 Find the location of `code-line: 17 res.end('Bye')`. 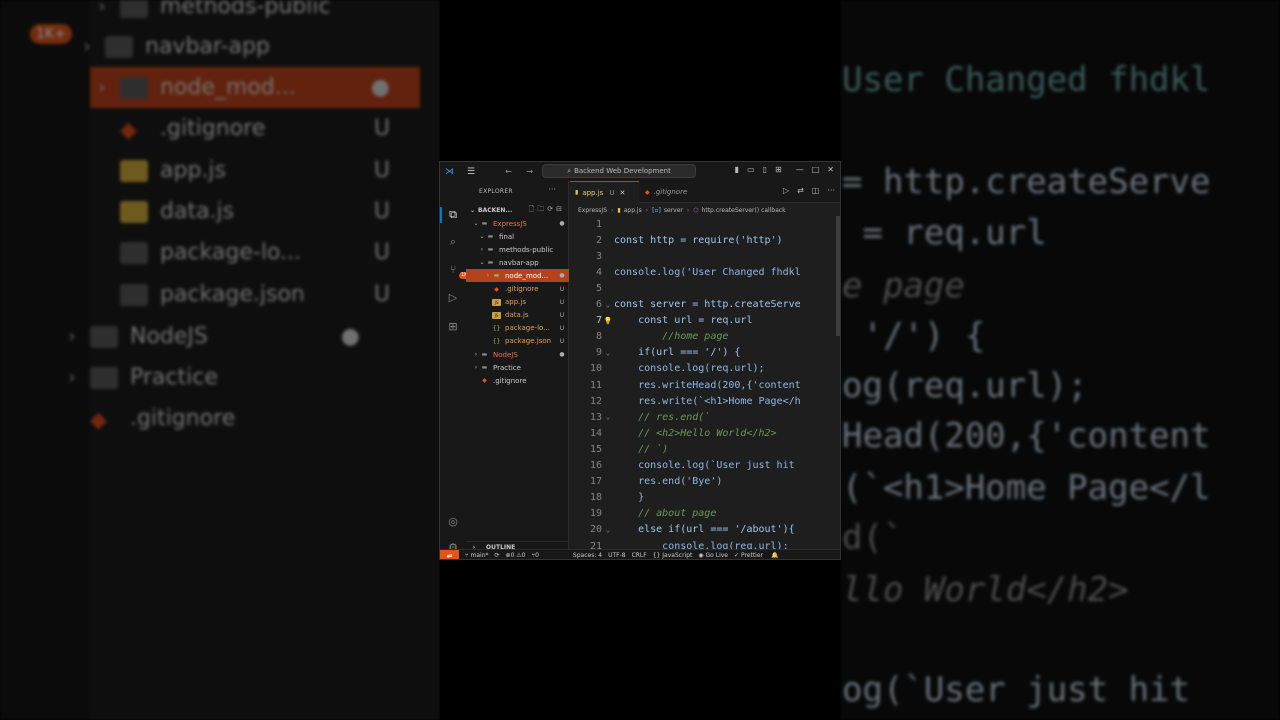

code-line: 17 res.end('Bye') is located at coordinates (705, 482).